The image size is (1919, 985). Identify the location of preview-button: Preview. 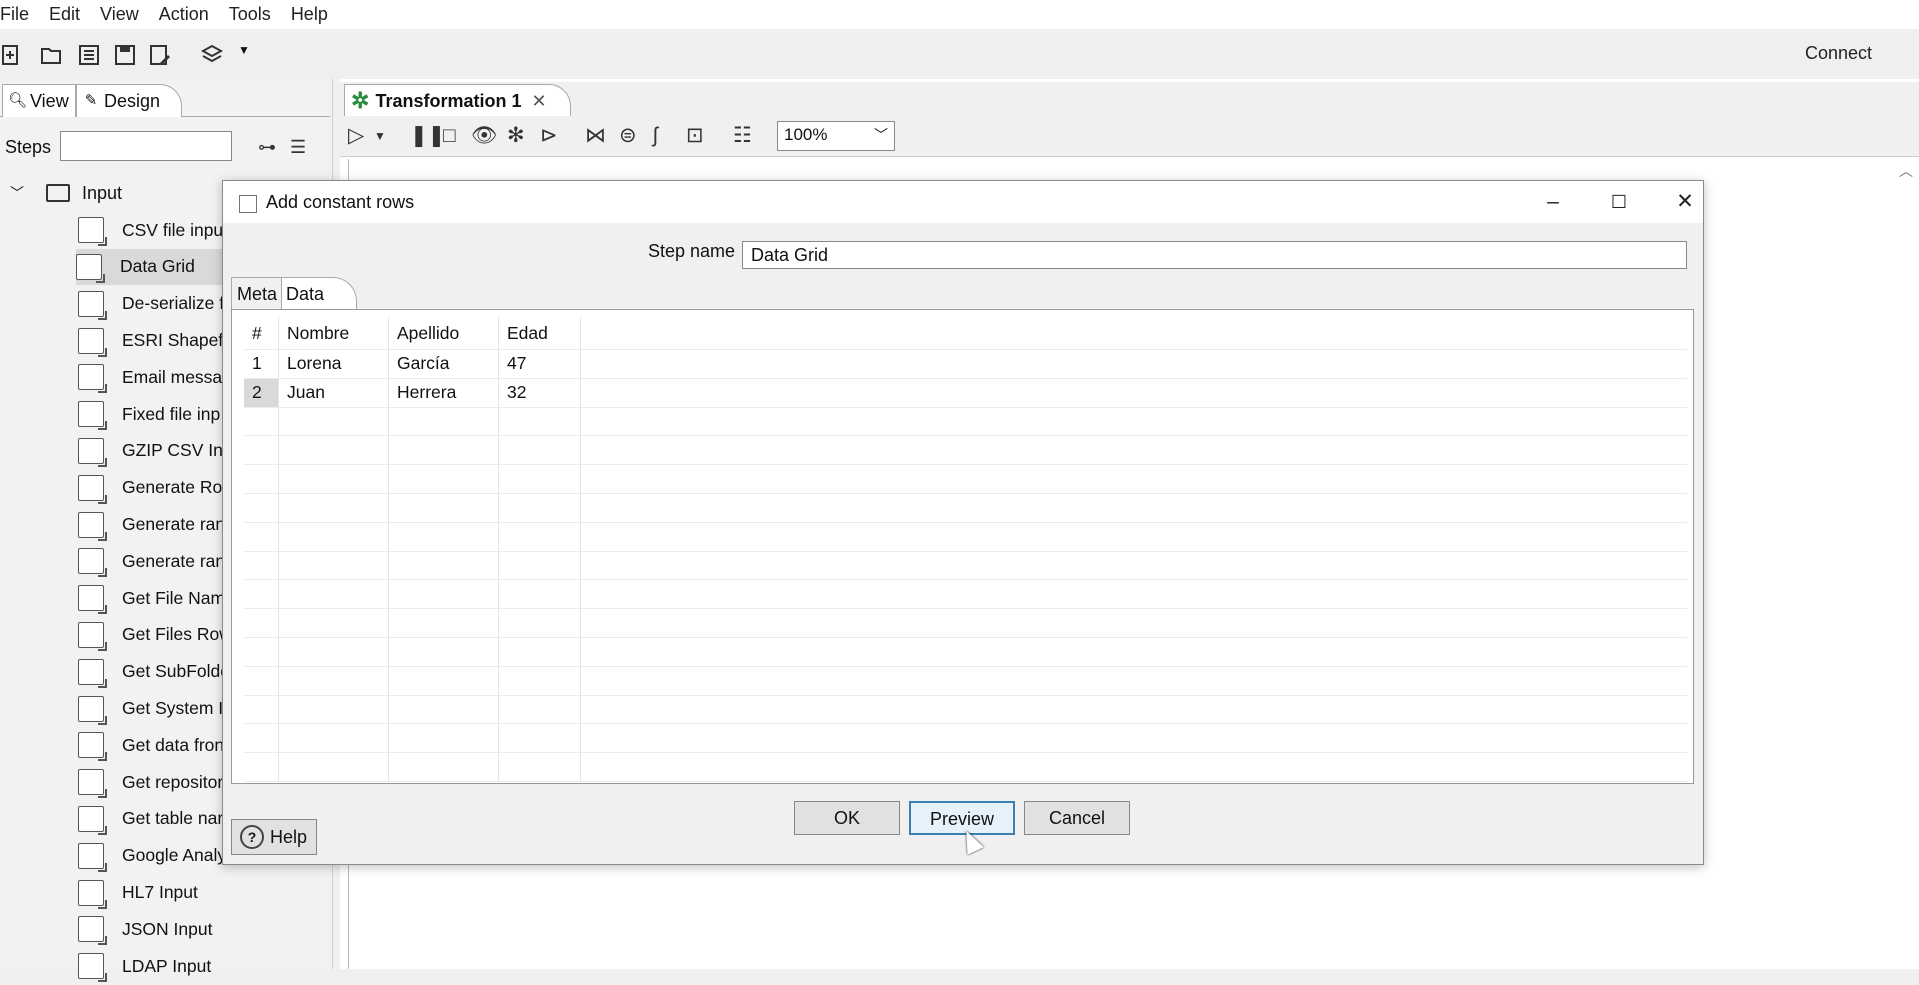
(962, 818).